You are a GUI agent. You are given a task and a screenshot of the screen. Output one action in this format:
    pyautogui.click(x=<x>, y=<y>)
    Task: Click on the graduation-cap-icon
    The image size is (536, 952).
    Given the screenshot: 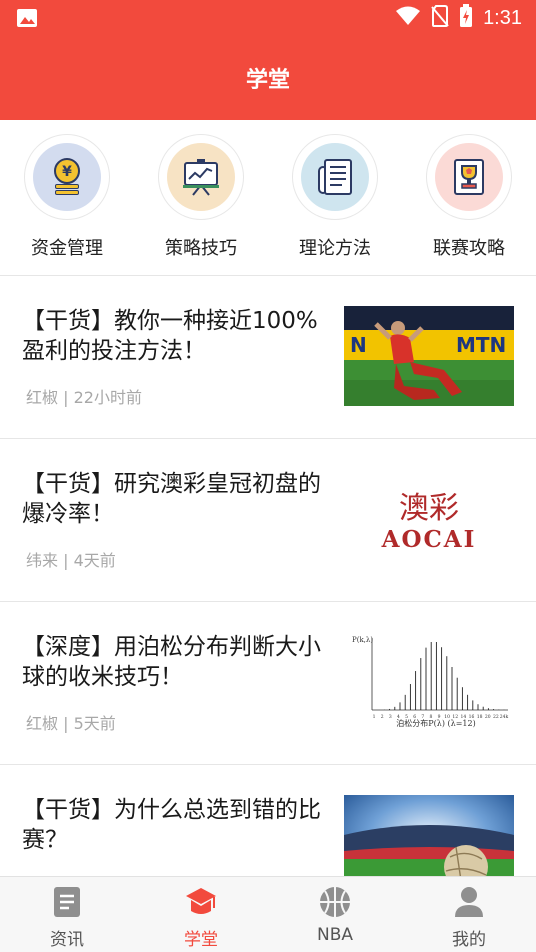 What is the action you would take?
    pyautogui.click(x=201, y=902)
    